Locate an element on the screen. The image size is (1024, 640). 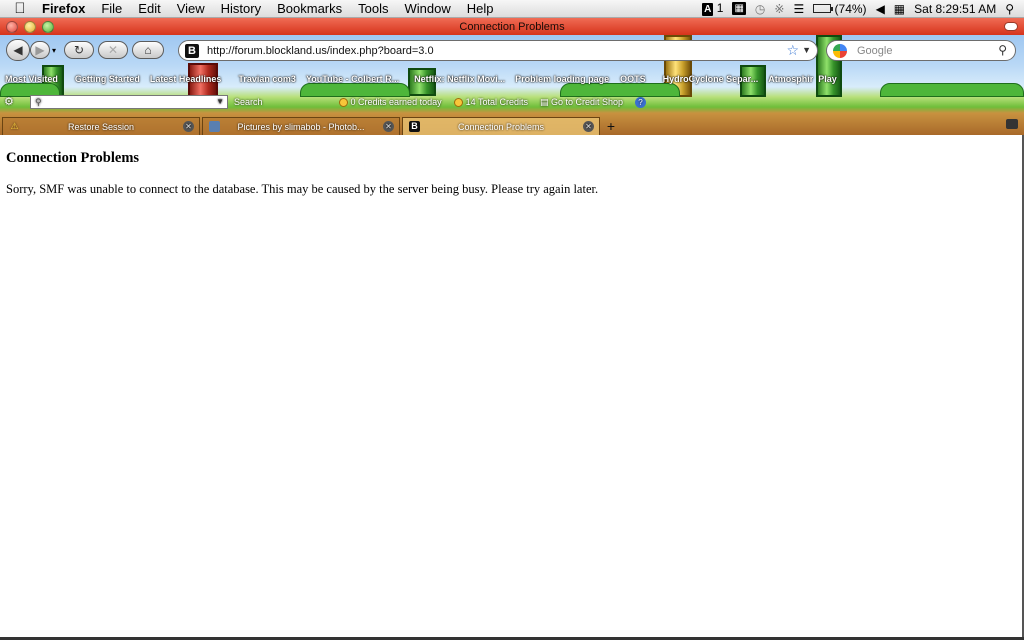
plus-icon: + is located at coordinates (611, 126).